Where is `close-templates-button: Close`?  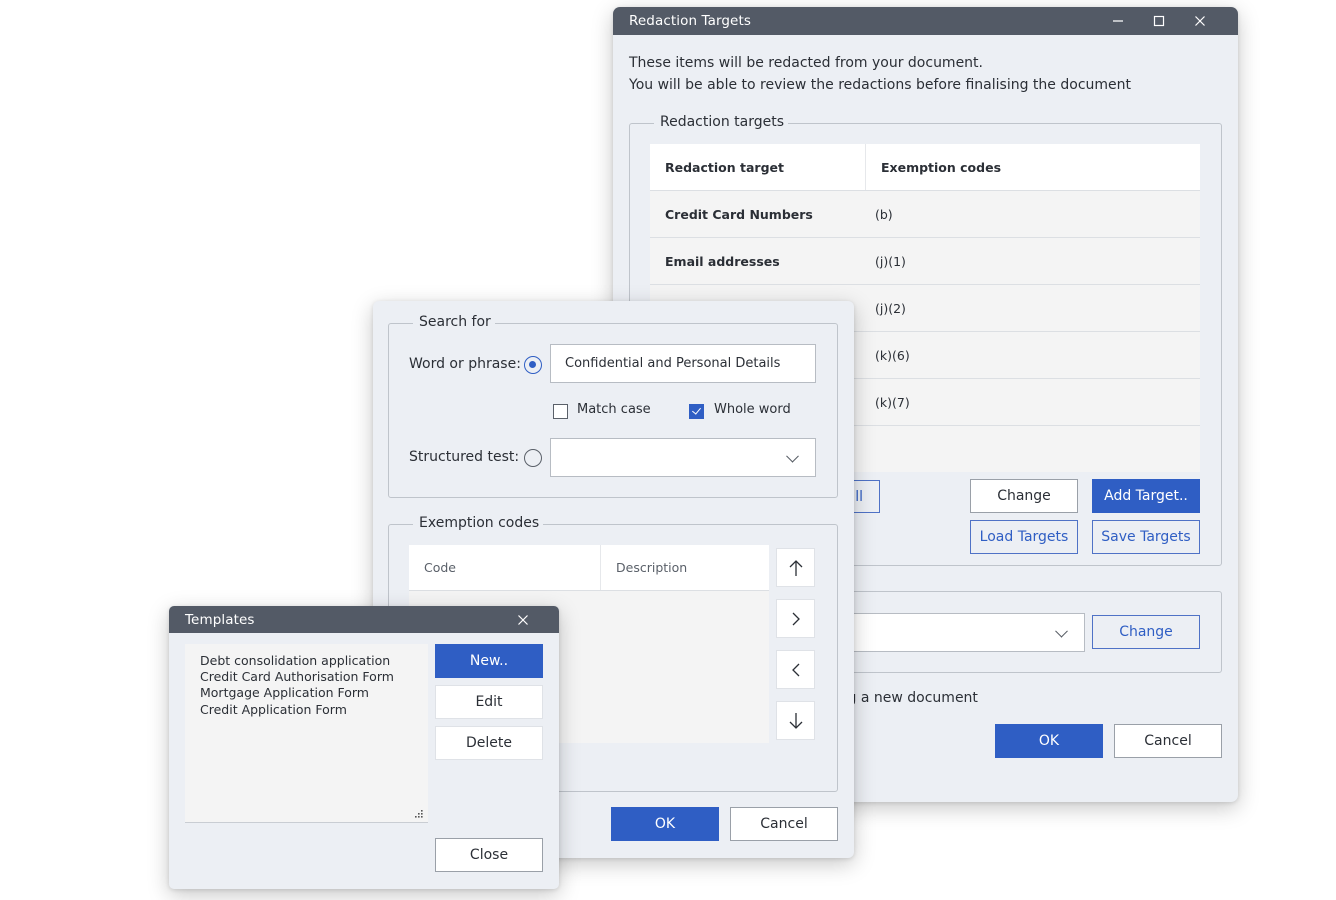
close-templates-button: Close is located at coordinates (489, 855).